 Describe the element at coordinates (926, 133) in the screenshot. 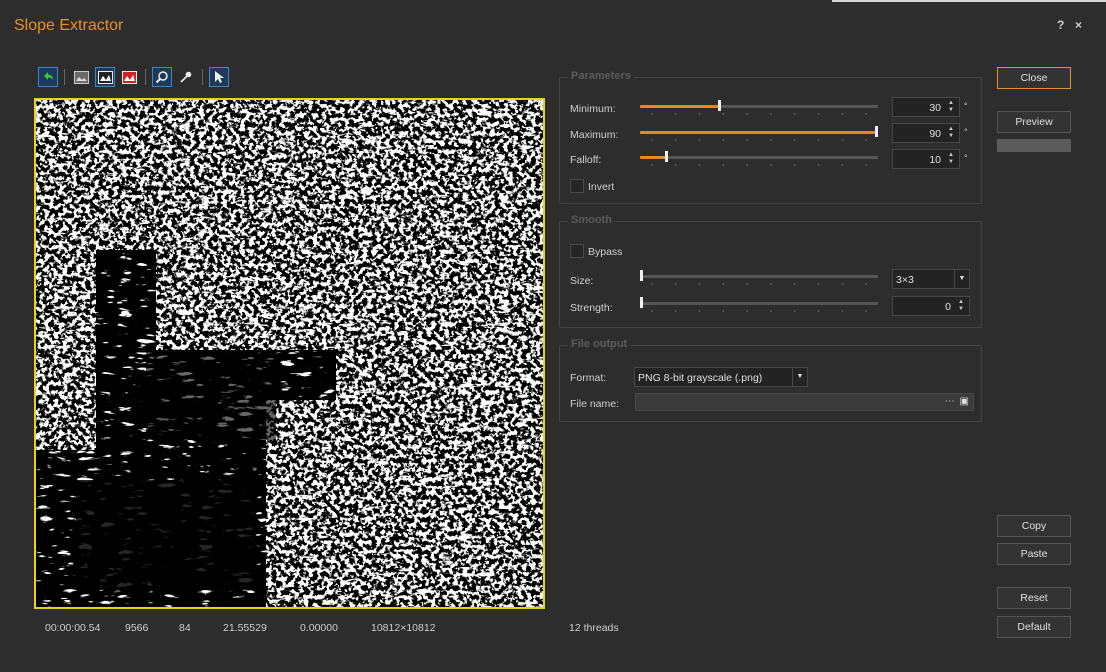

I see `maximum-spinbox: 90 ▲ ▼` at that location.